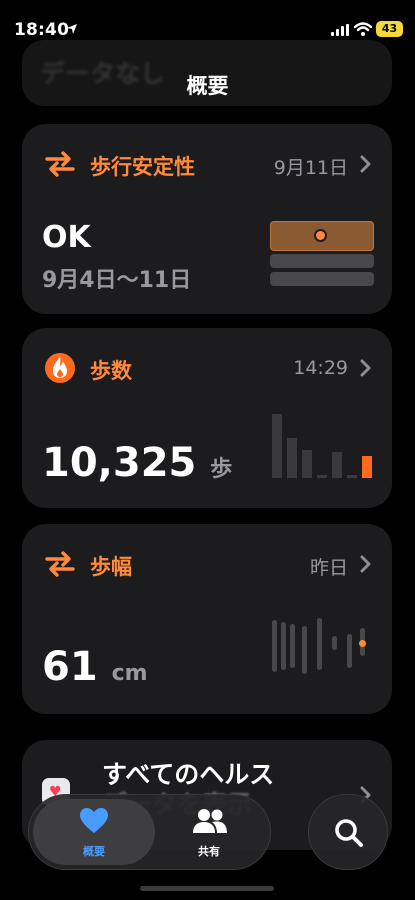  Describe the element at coordinates (221, 469) in the screenshot. I see `steps-unit: 歩` at that location.